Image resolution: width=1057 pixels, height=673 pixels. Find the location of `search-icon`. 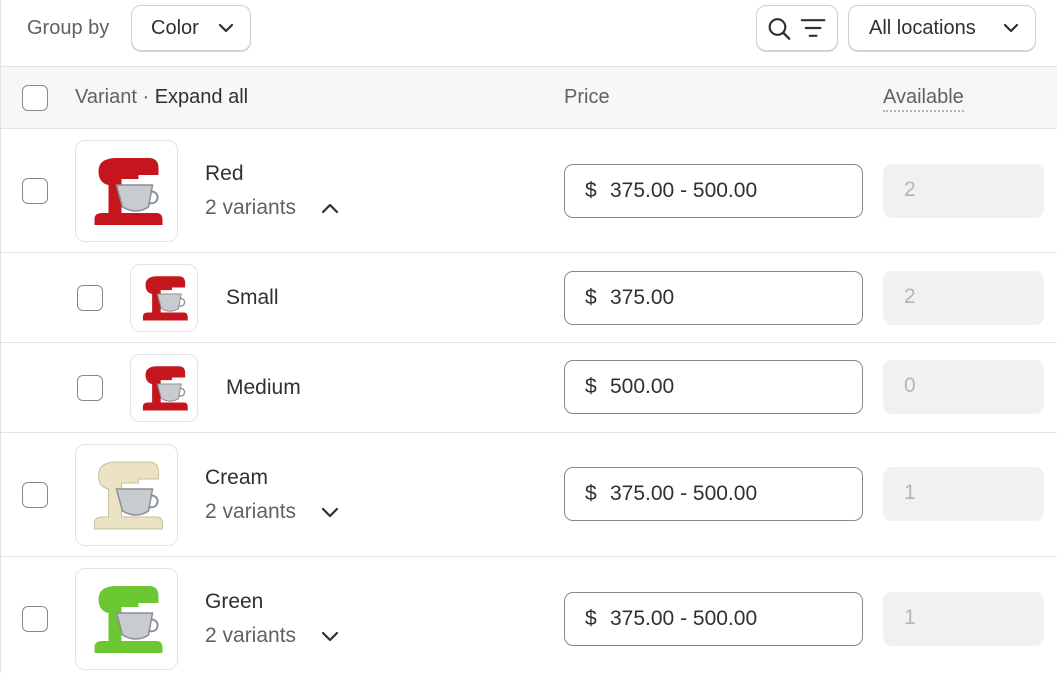

search-icon is located at coordinates (779, 29).